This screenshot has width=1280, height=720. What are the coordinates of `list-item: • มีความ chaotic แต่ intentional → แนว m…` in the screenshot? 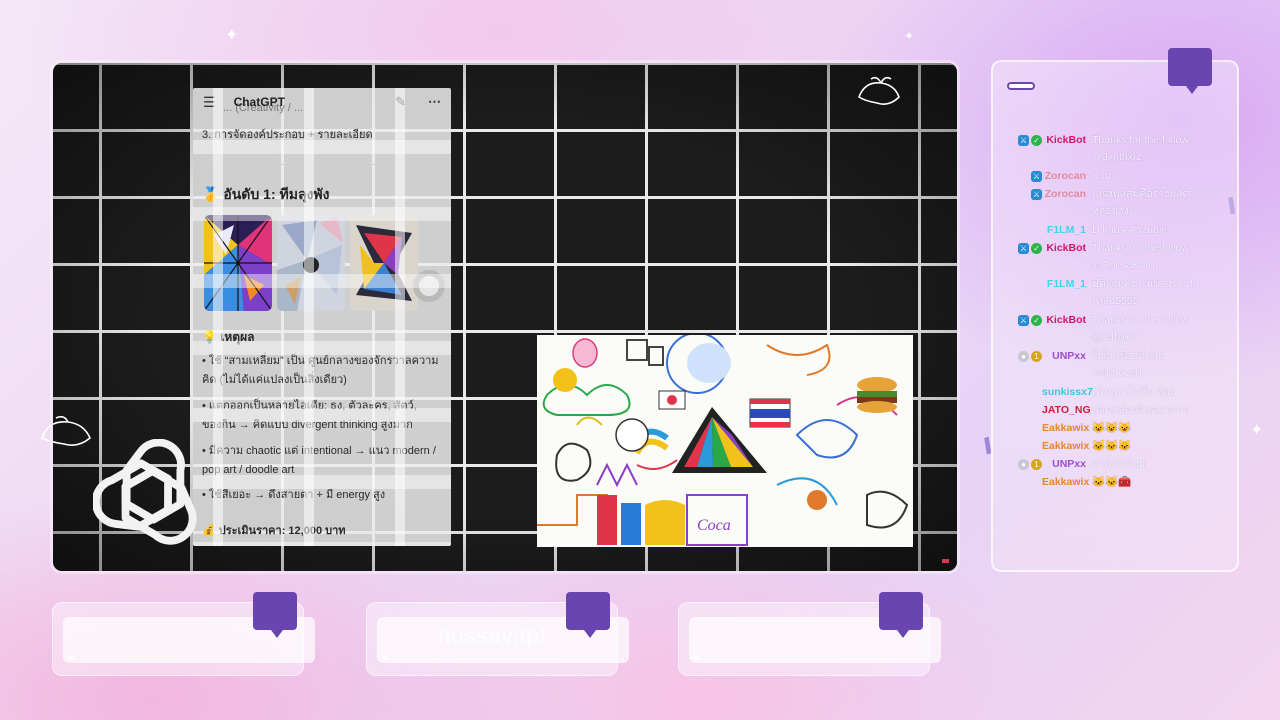 It's located at (319, 460).